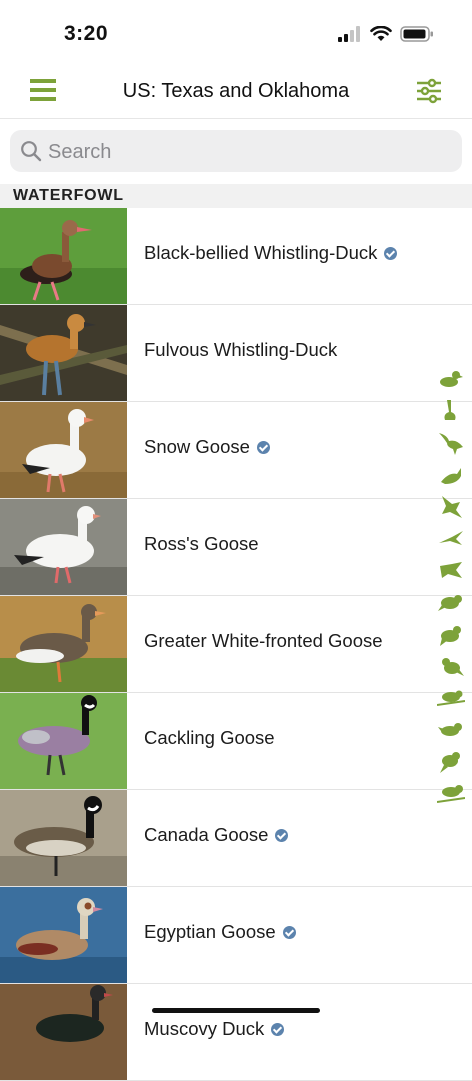 The height and width of the screenshot is (1081, 472). I want to click on jay-silhouette-icon, so click(451, 635).